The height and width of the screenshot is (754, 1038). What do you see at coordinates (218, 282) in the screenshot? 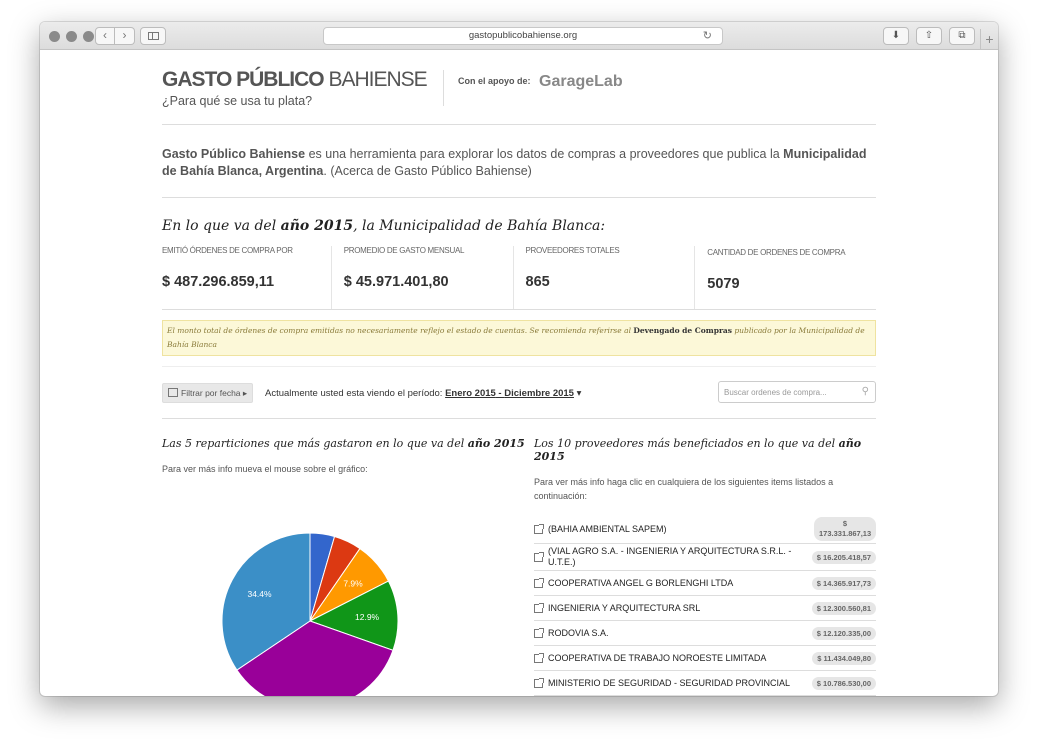
I see `stat-value: $ 487.296.859,11` at bounding box center [218, 282].